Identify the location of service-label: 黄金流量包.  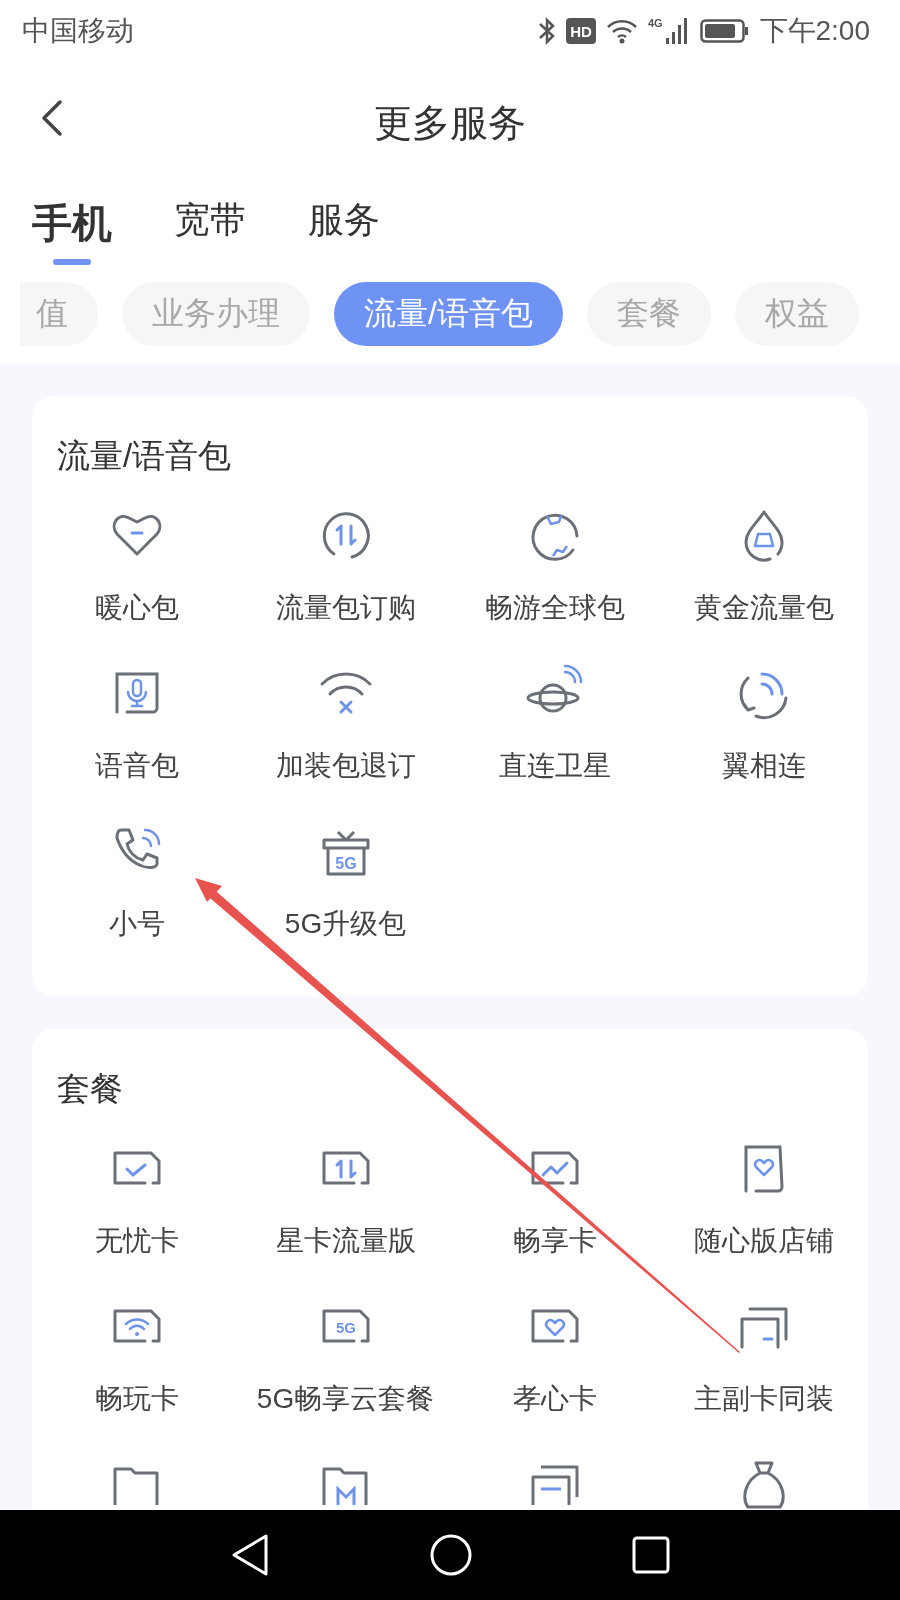
(763, 608).